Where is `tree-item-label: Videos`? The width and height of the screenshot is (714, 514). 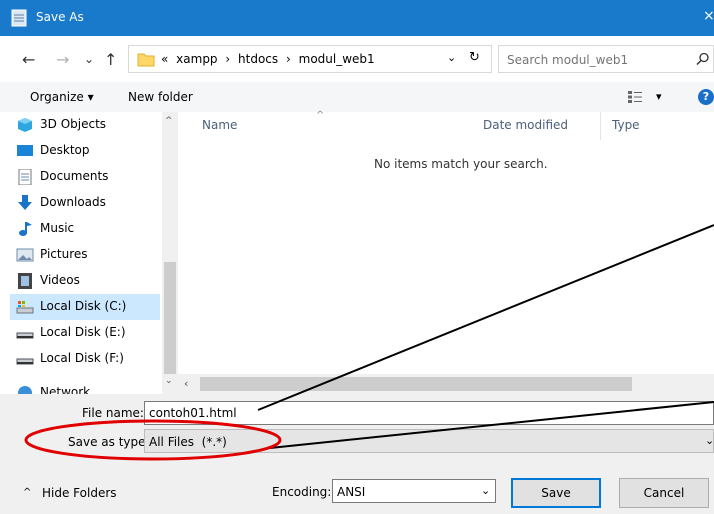
tree-item-label: Videos is located at coordinates (60, 280).